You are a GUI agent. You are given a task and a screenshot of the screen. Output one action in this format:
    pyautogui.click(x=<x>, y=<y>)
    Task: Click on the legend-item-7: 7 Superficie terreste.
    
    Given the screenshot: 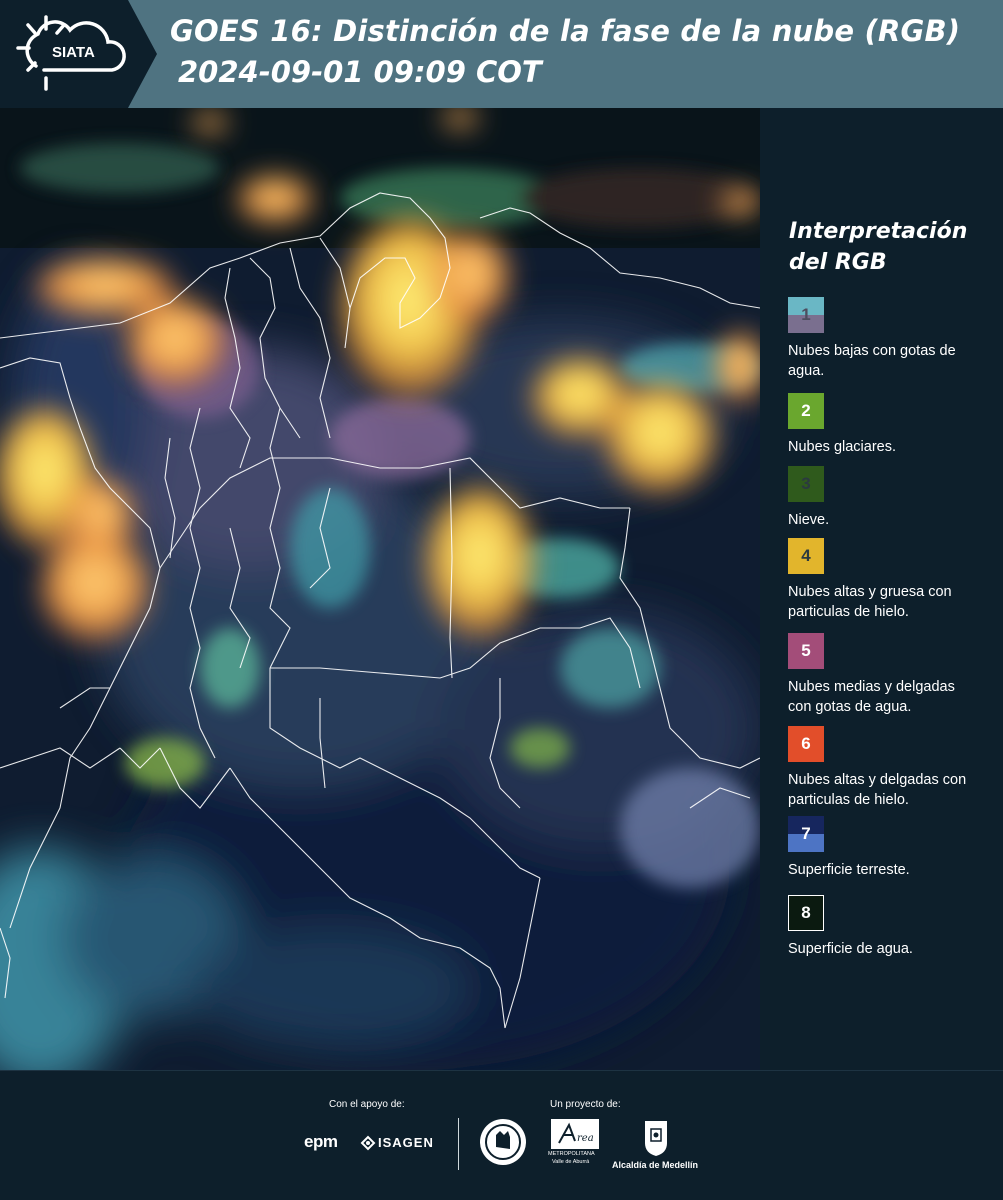 What is the action you would take?
    pyautogui.click(x=895, y=848)
    